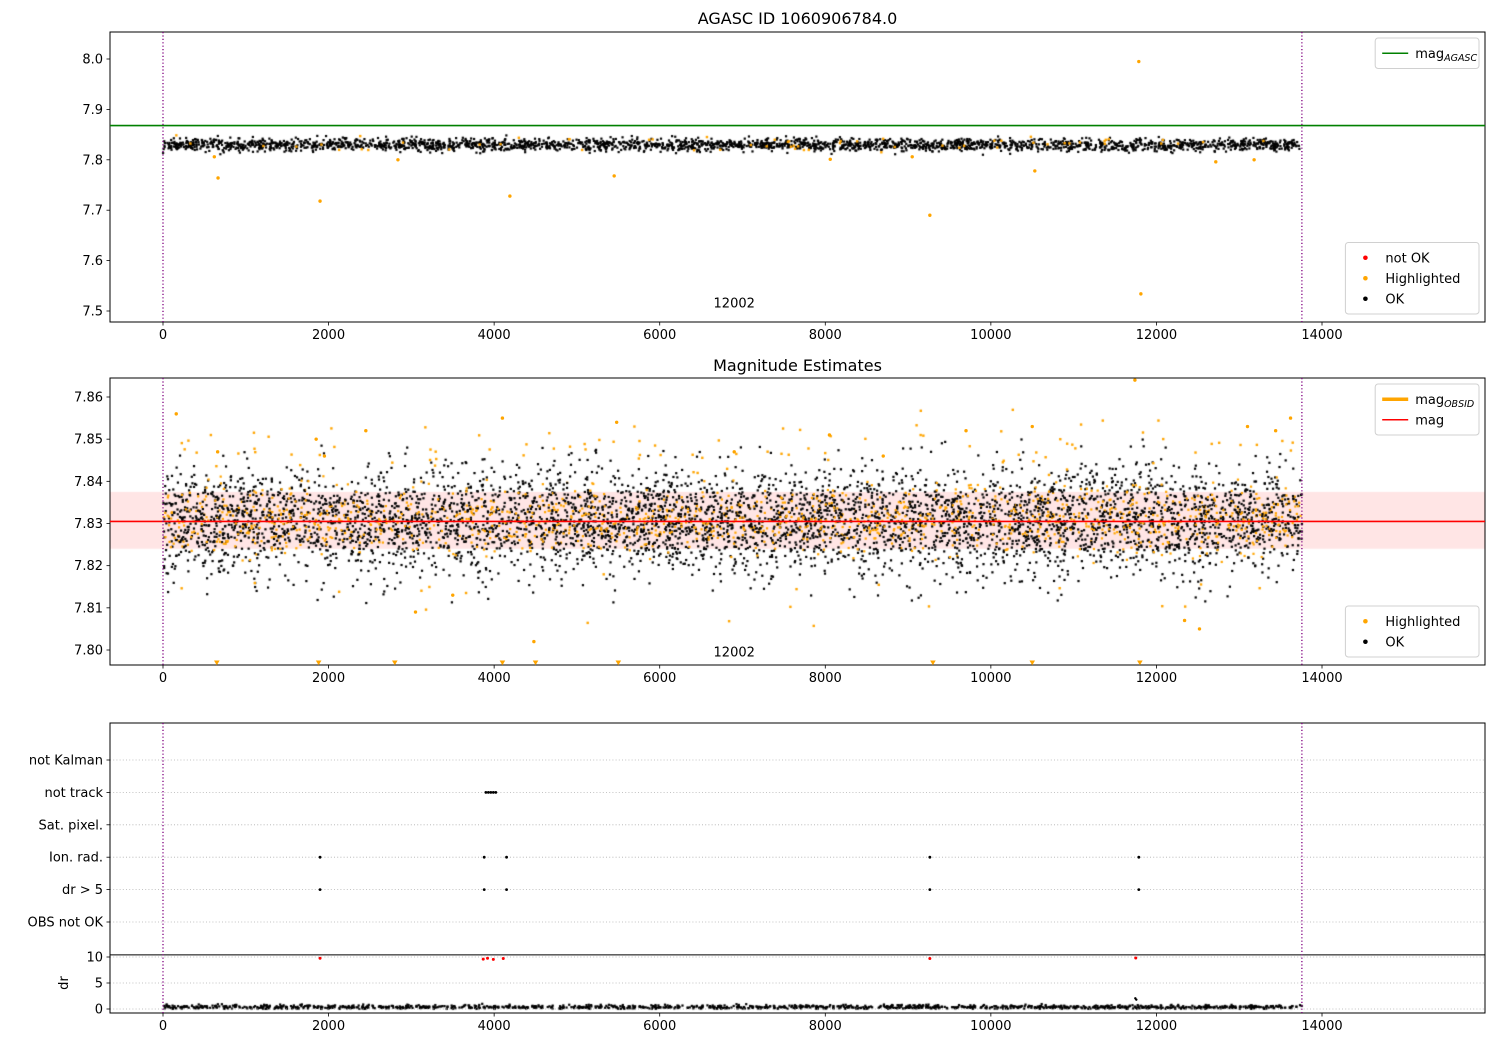 Image resolution: width=1500 pixels, height=1050 pixels. Describe the element at coordinates (88, 398) in the screenshot. I see `y-tick-label: 7.86` at that location.